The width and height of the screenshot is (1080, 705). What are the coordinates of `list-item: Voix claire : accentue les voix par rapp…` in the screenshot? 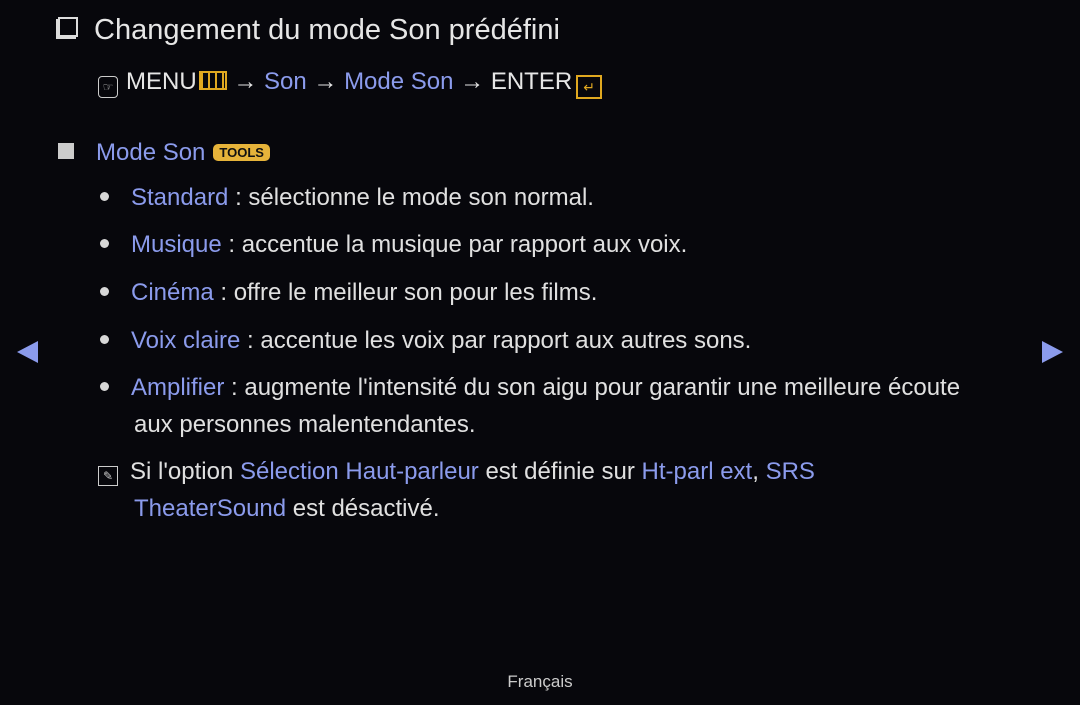 It's located at (425, 341).